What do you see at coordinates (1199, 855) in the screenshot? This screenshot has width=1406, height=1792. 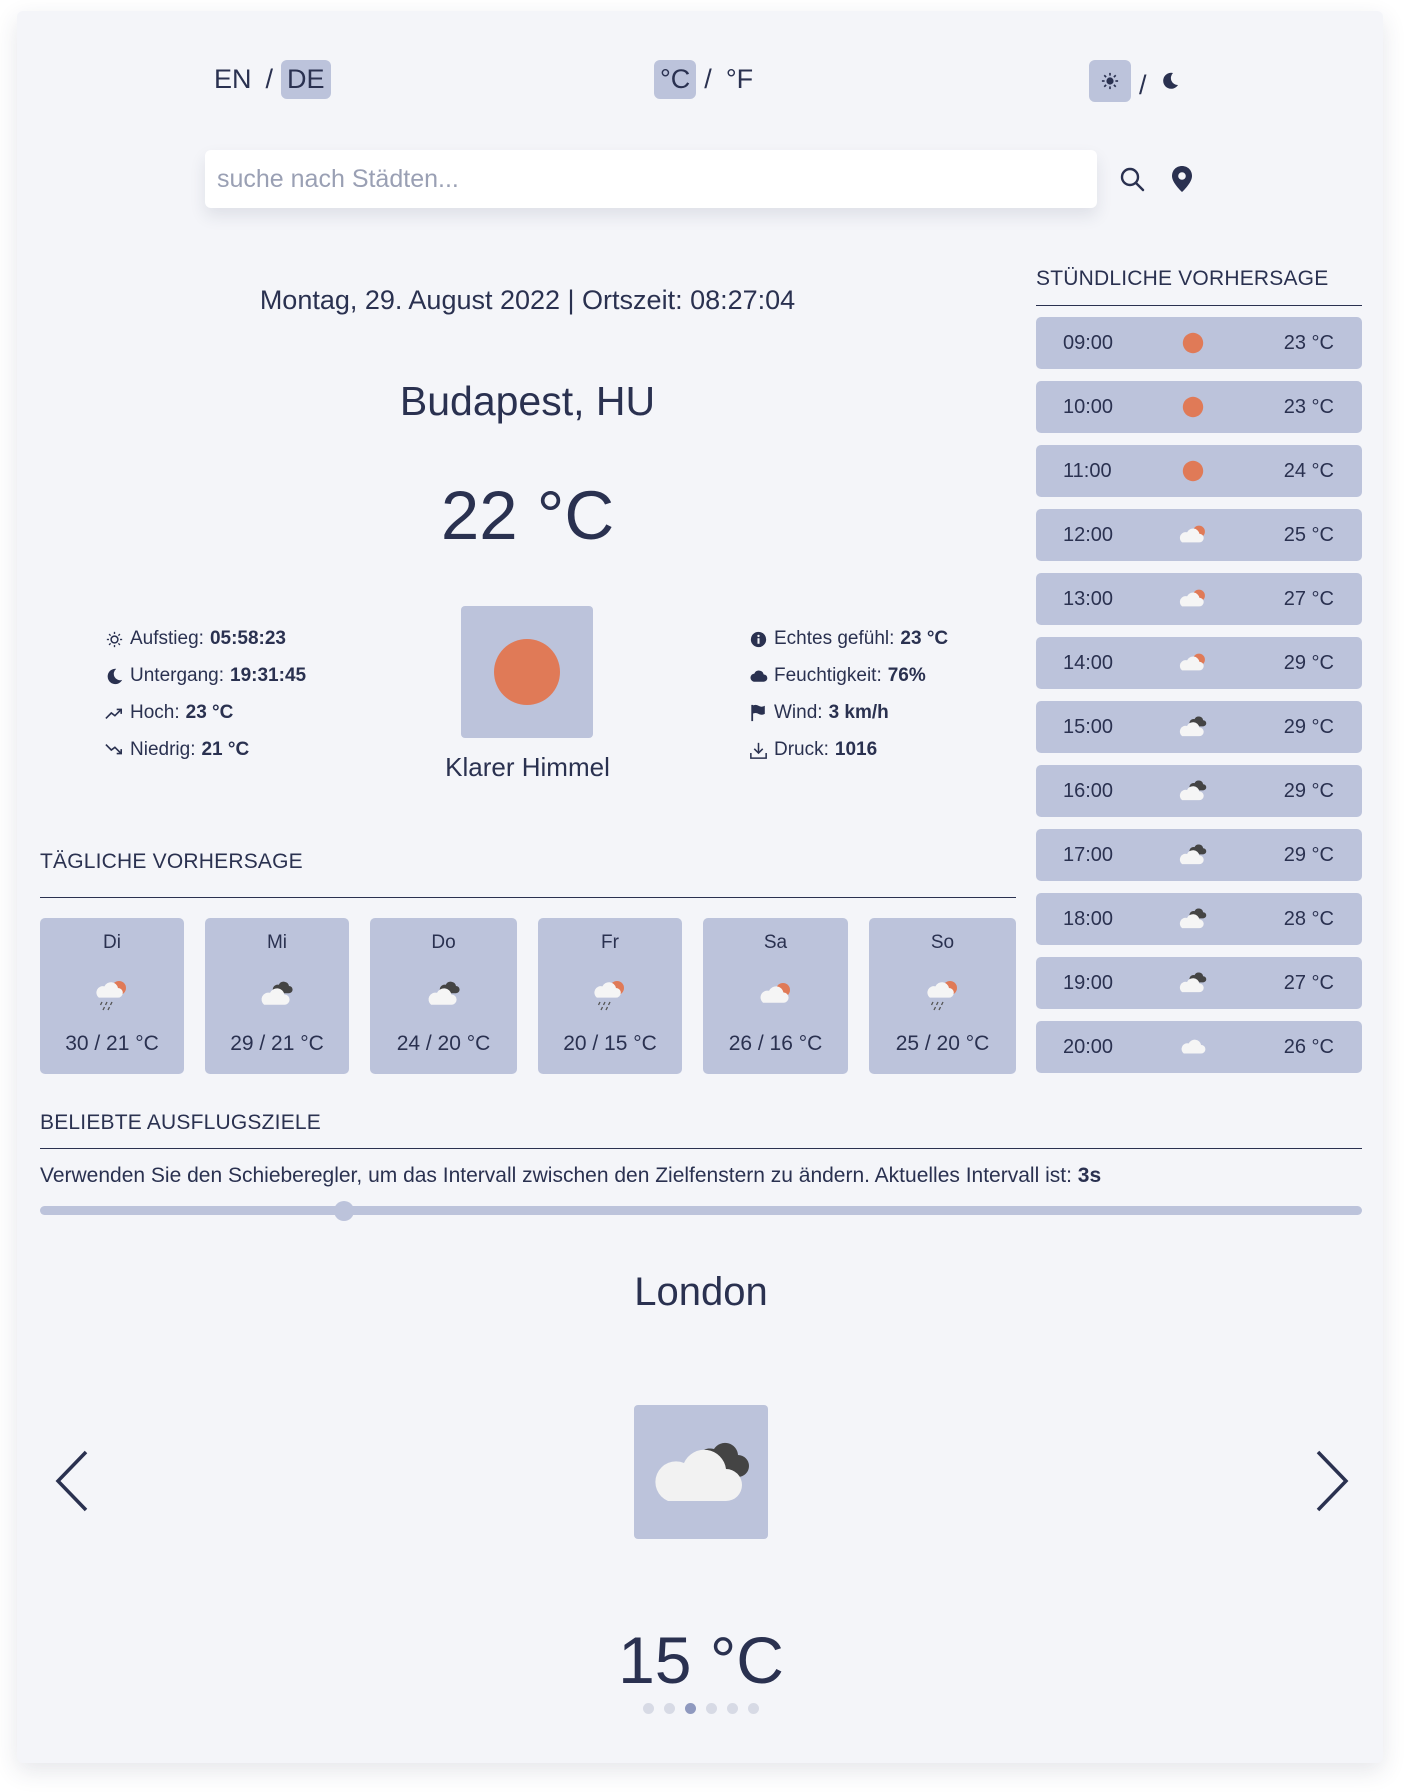 I see `hourly-row: 17:00 29 °C` at bounding box center [1199, 855].